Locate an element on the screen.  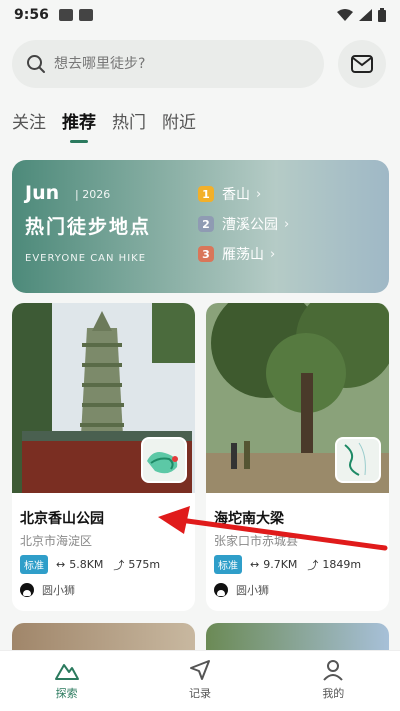
battery-icon is located at coordinates (382, 15).